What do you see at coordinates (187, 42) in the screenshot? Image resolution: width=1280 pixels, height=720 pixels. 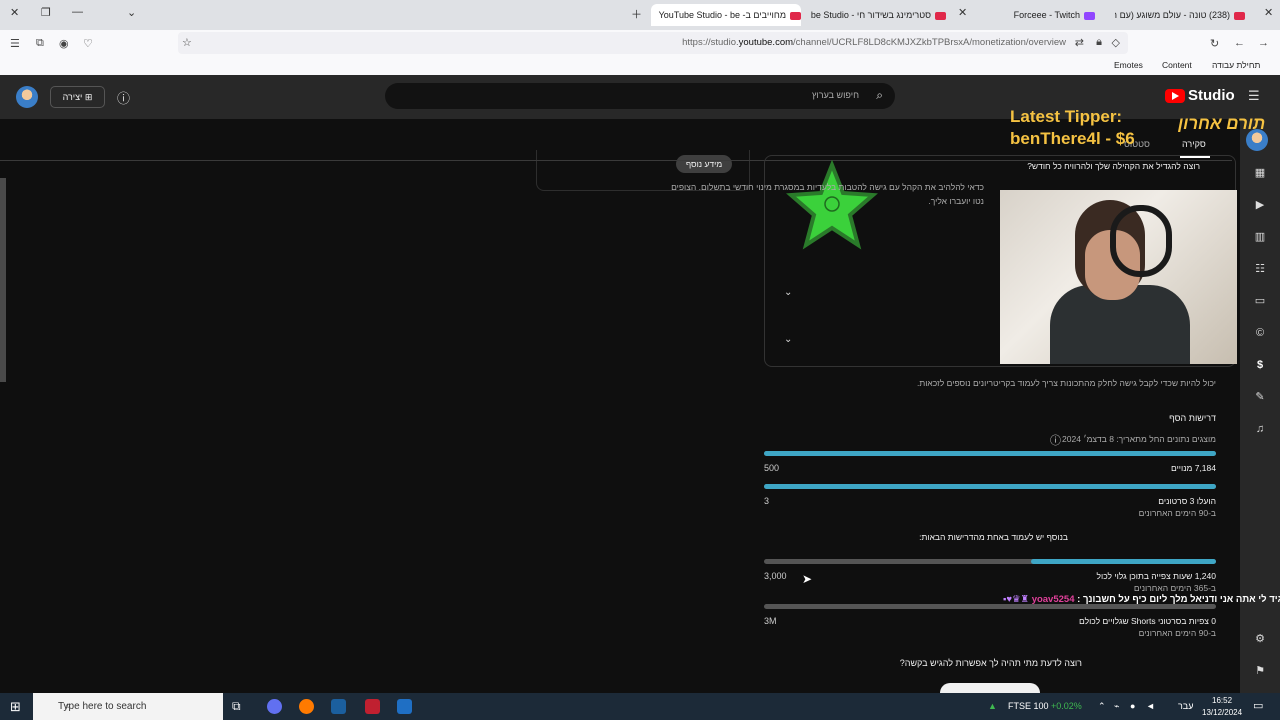 I see `bookmark-star-icon: ☆` at bounding box center [187, 42].